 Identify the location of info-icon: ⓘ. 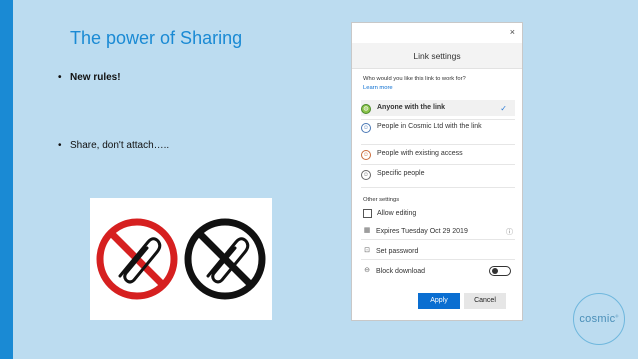
(509, 232).